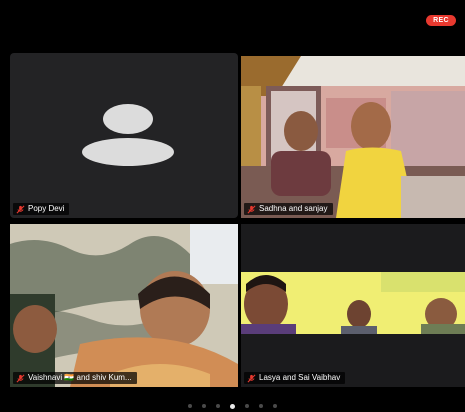 Image resolution: width=465 pixels, height=412 pixels. I want to click on participant-name: Sadhna and sanjay, so click(293, 208).